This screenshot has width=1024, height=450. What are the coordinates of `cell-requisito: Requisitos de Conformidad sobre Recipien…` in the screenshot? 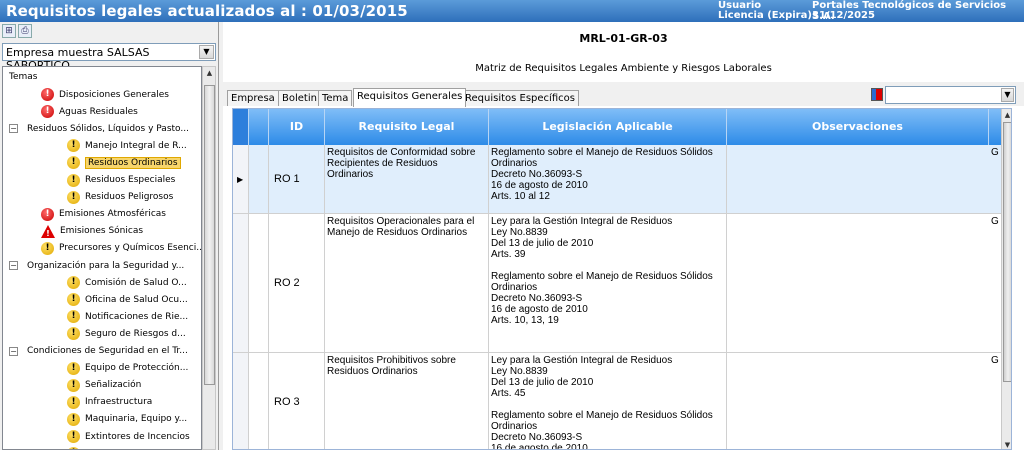 It's located at (407, 179).